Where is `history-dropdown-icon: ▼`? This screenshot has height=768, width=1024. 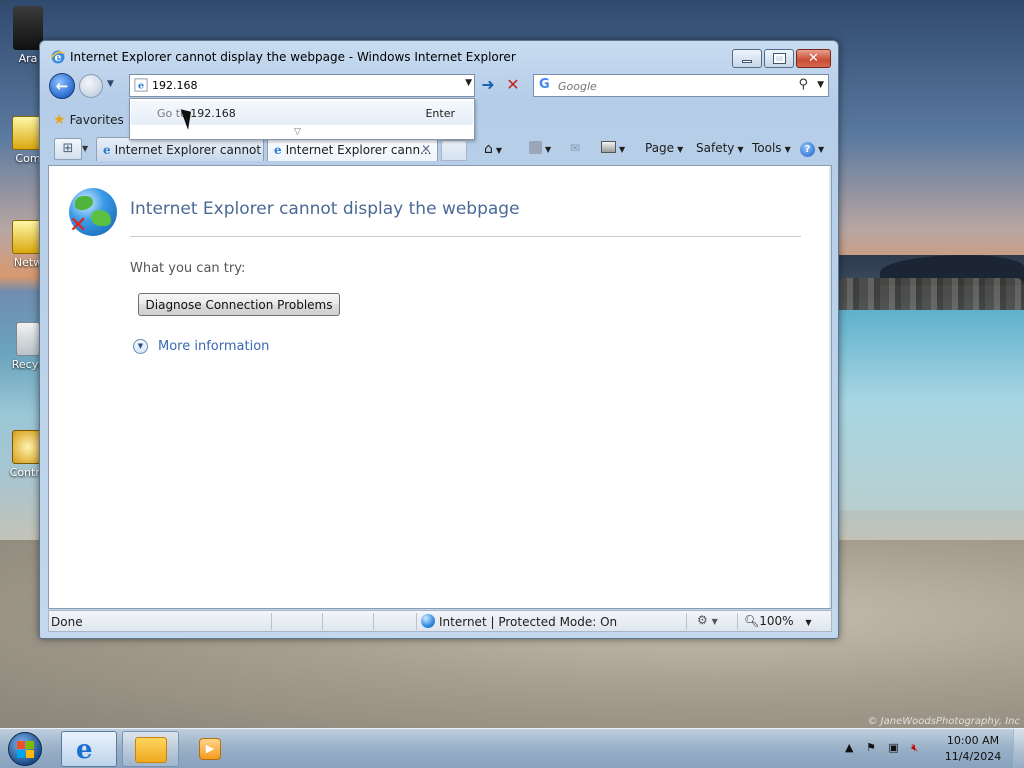 history-dropdown-icon: ▼ is located at coordinates (110, 84).